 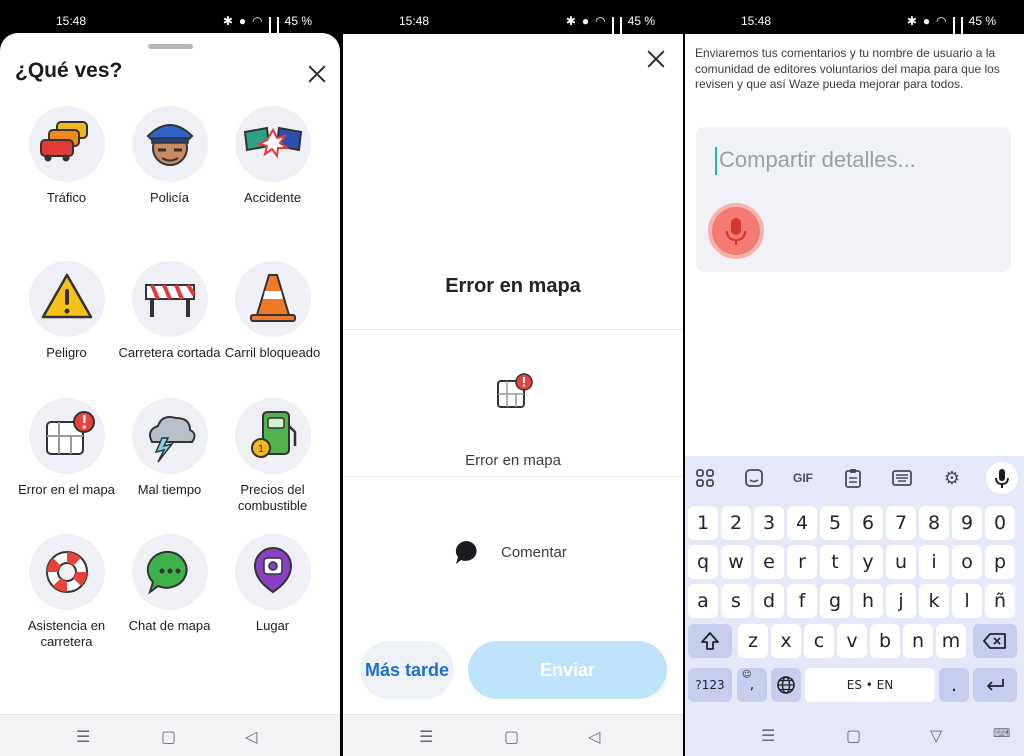 What do you see at coordinates (756, 21) in the screenshot?
I see `status-time: 15:48` at bounding box center [756, 21].